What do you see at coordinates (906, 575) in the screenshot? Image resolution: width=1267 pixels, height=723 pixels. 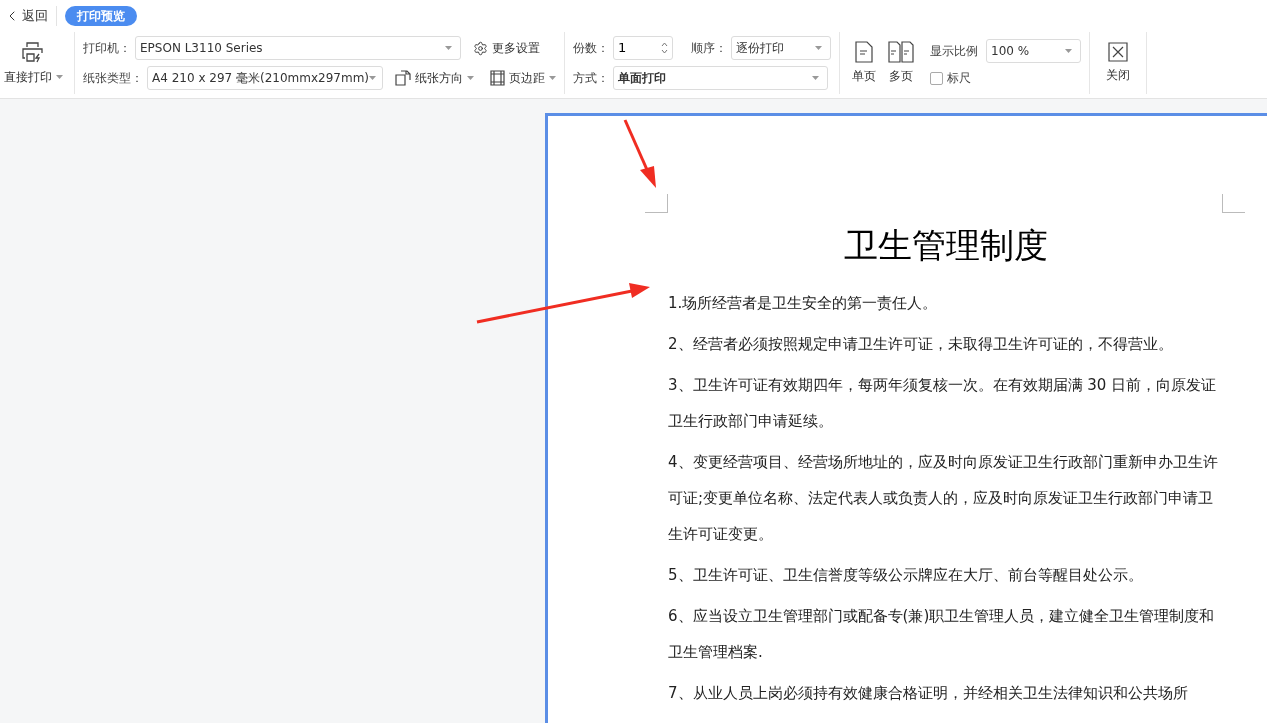 I see `document-paragraph: 5、卫生许可证、卫生信誉度等级公示牌应在大厅、前台等醒目处公示。` at bounding box center [906, 575].